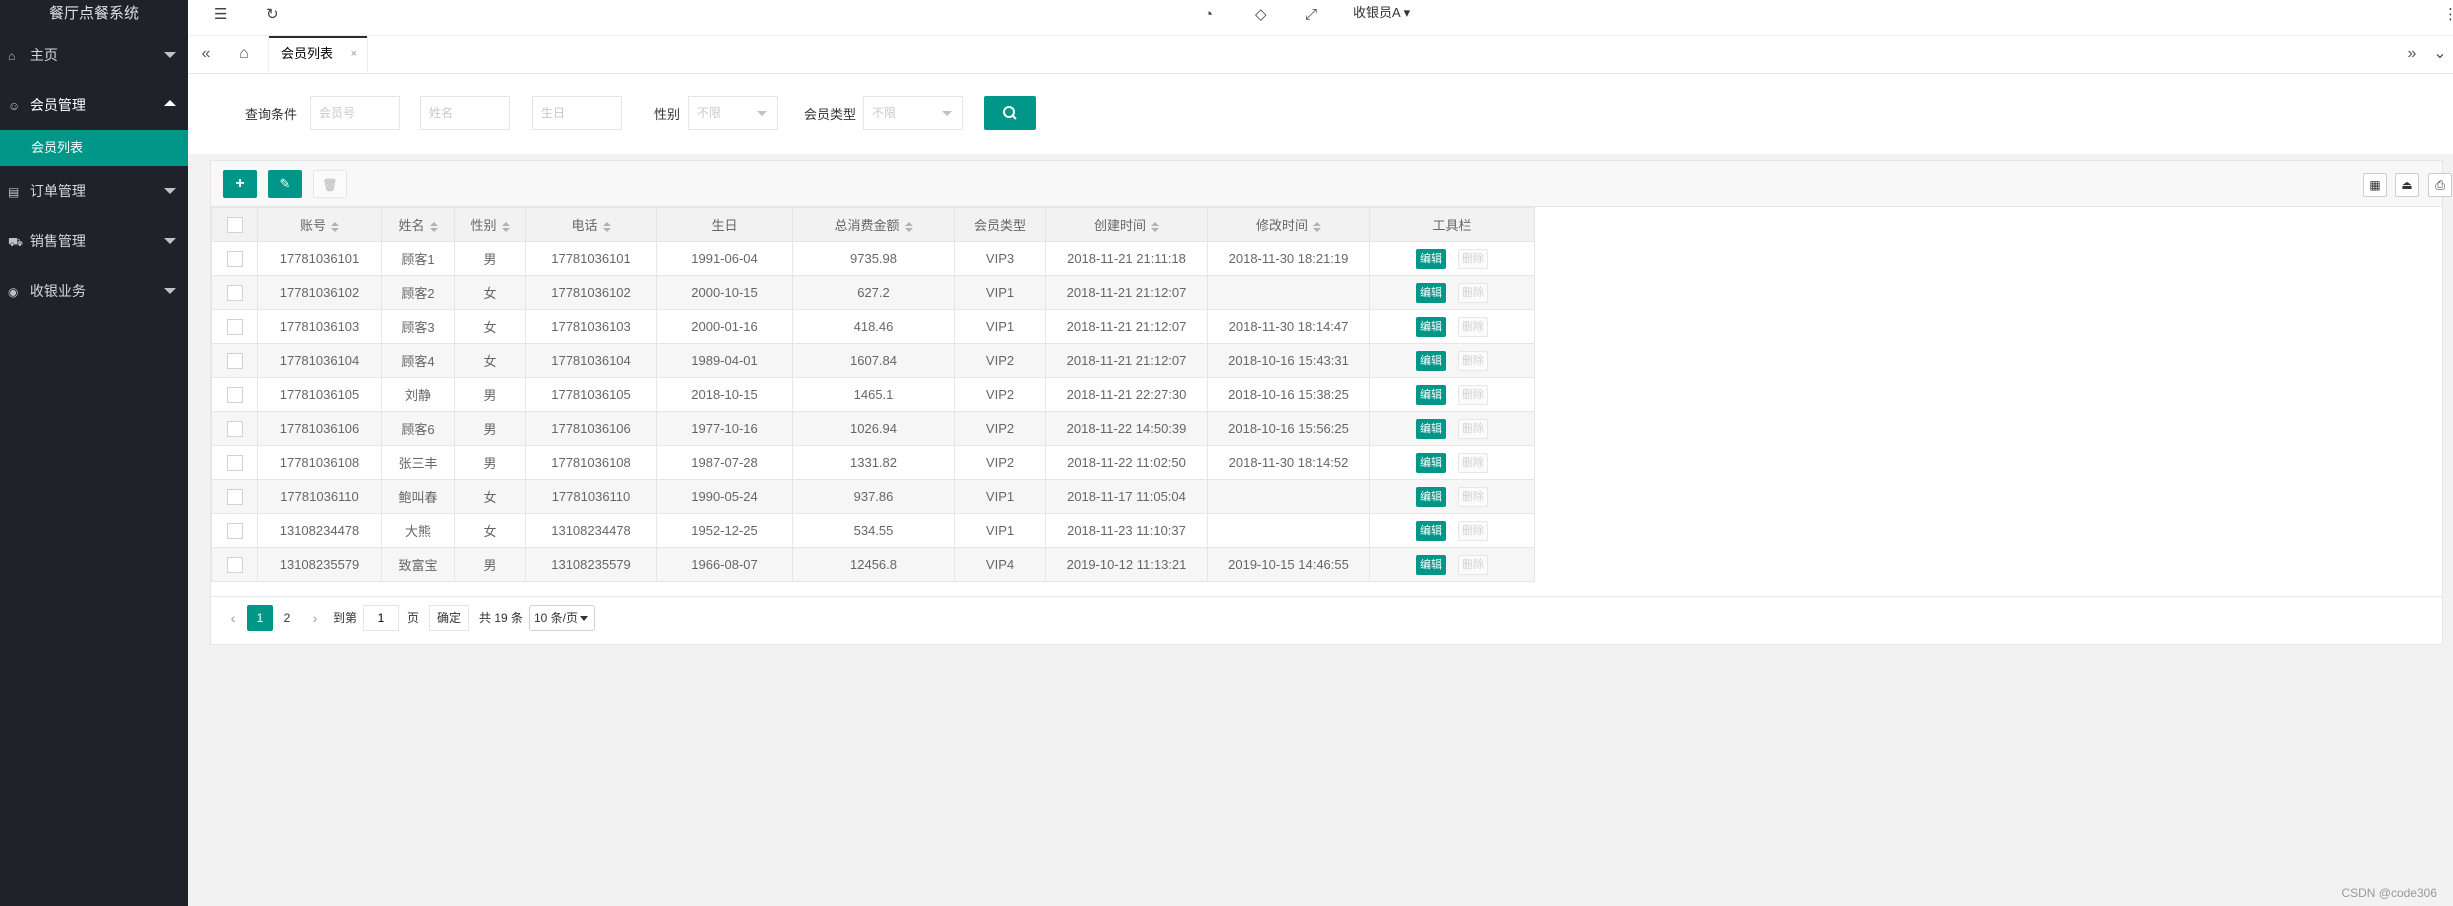 This screenshot has height=906, width=2453. What do you see at coordinates (2375, 185) in the screenshot?
I see `columns-filter-icon: ▦` at bounding box center [2375, 185].